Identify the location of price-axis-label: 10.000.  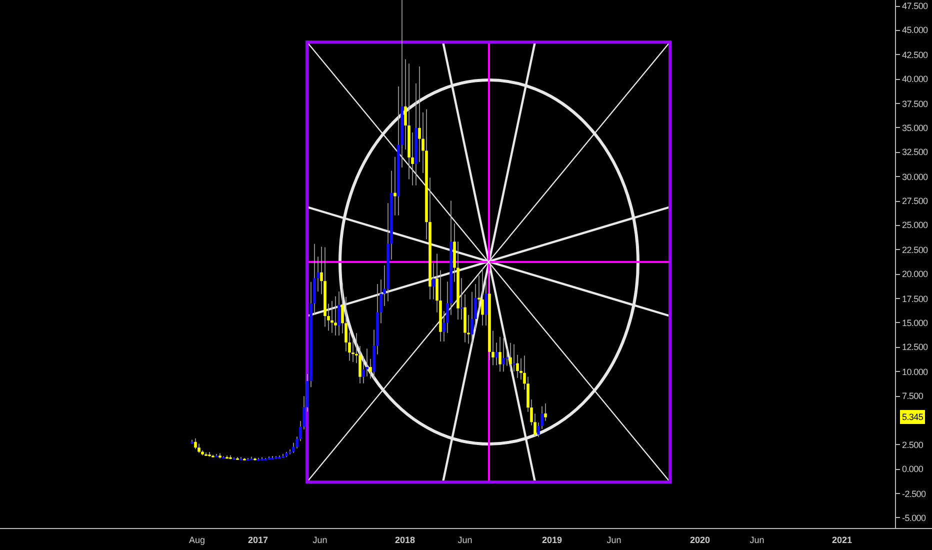
(915, 371).